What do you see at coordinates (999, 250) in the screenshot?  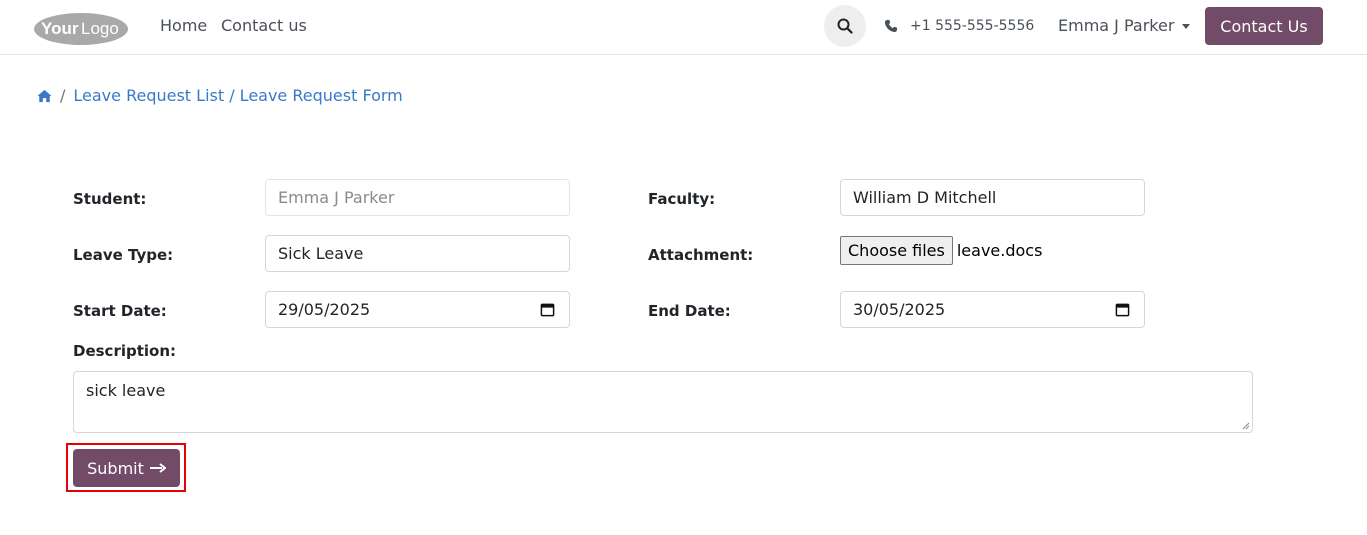 I see `attachment-filename: leave.docs` at bounding box center [999, 250].